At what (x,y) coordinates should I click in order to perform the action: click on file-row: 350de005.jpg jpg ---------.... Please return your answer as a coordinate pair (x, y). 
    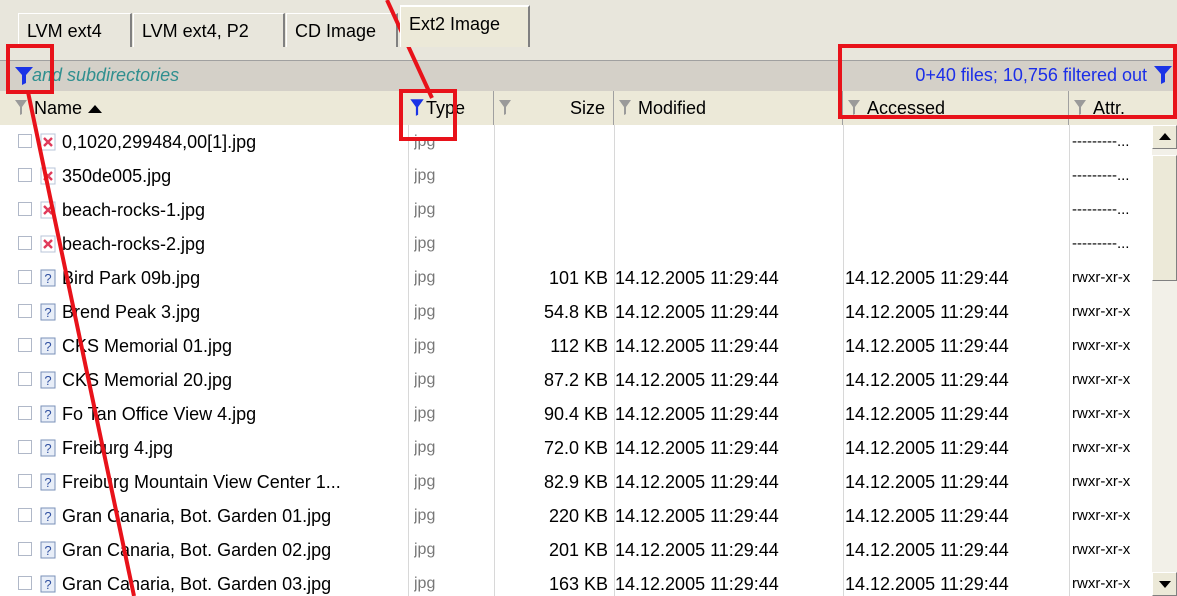
    Looking at the image, I should click on (576, 176).